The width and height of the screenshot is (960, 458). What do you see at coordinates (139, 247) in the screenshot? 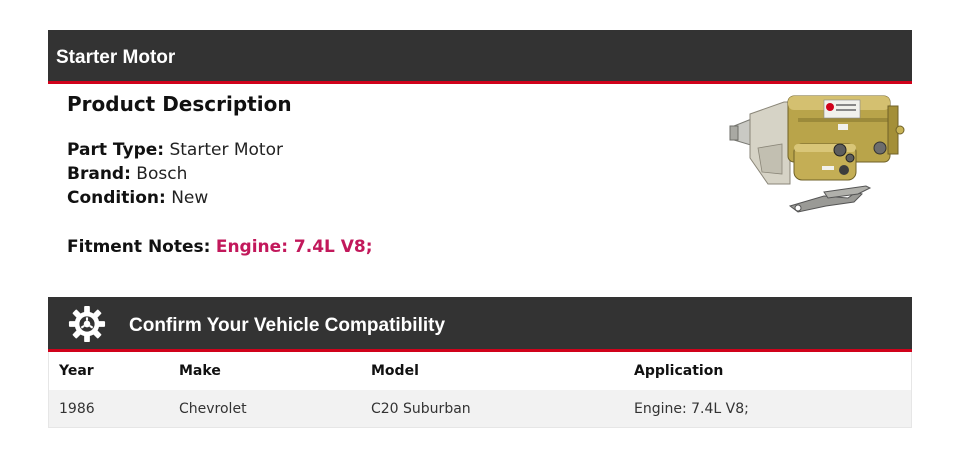
I see `fitment-label: Fitment Notes:` at bounding box center [139, 247].